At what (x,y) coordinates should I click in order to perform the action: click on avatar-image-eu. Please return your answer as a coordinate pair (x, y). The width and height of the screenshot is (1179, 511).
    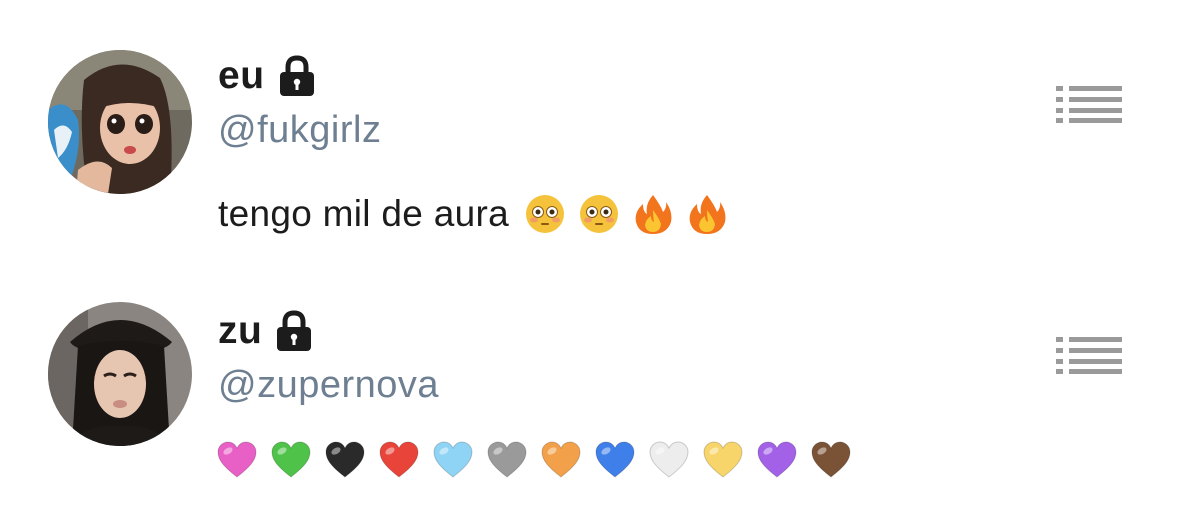
    Looking at the image, I should click on (120, 122).